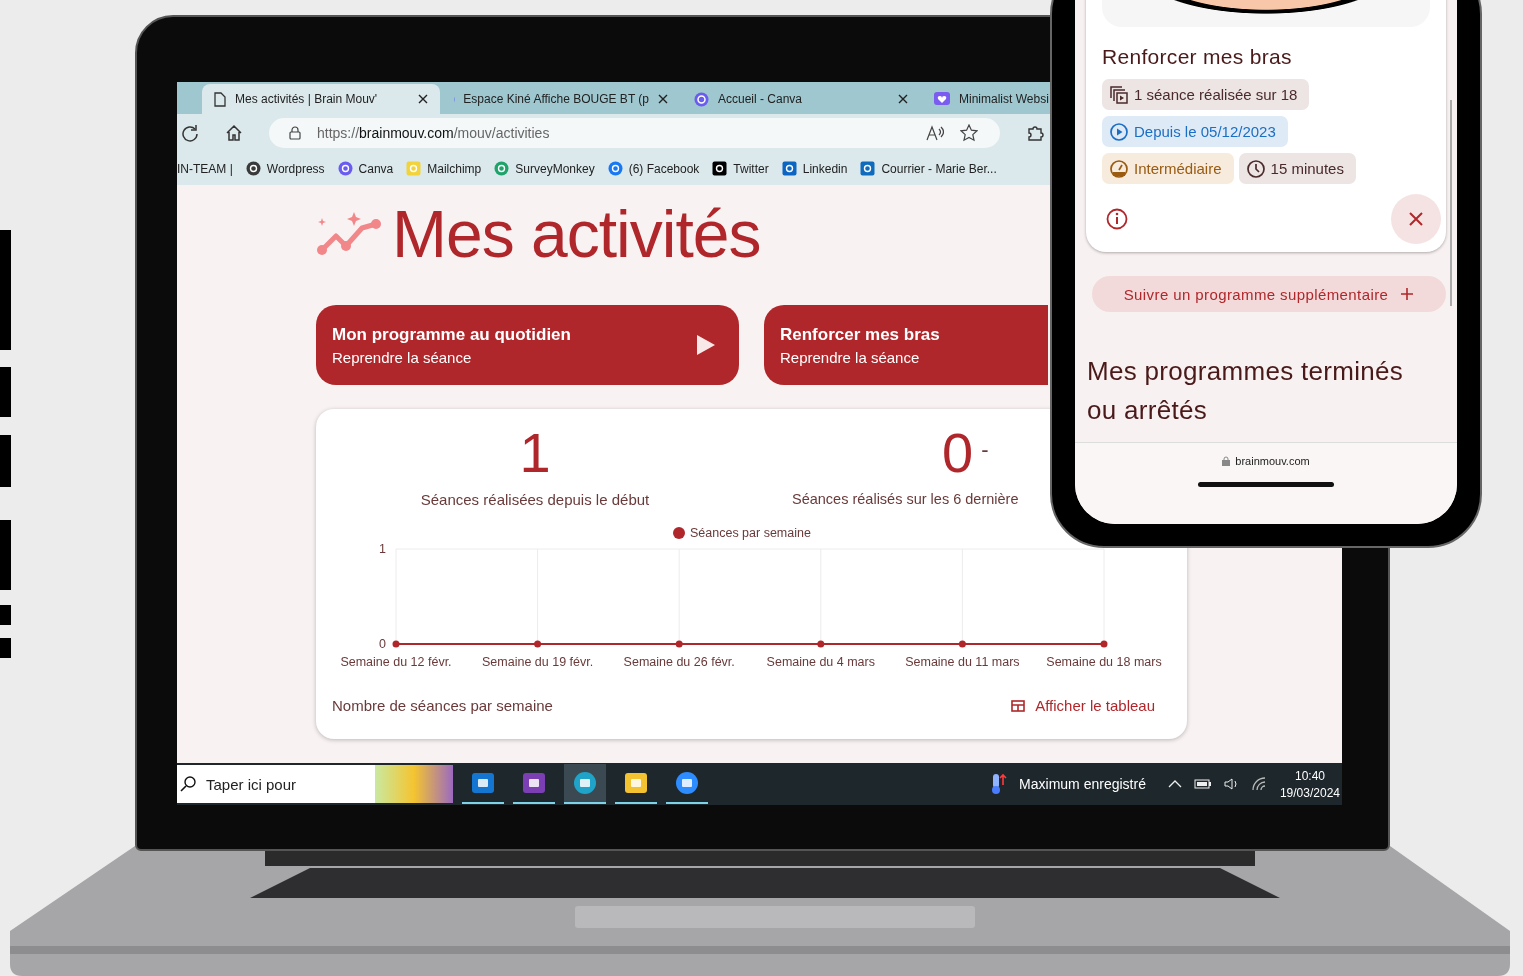 The image size is (1523, 976). What do you see at coordinates (321, 99) in the screenshot?
I see `browser-tab: Mes activités | Brain Mouv'` at bounding box center [321, 99].